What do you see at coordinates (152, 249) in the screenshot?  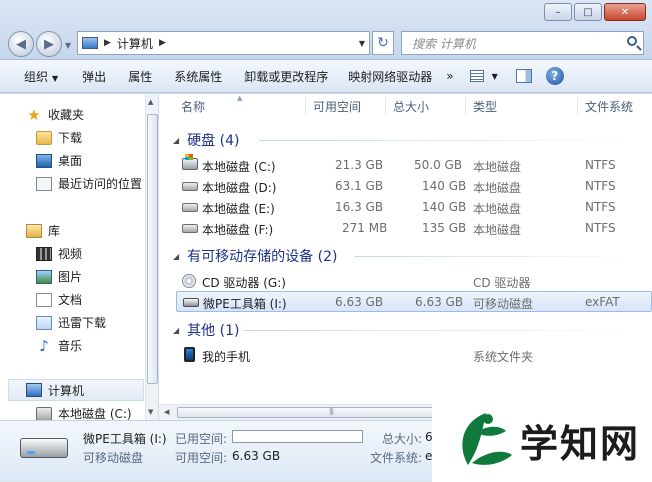 I see `nav-scroll-thumb` at bounding box center [152, 249].